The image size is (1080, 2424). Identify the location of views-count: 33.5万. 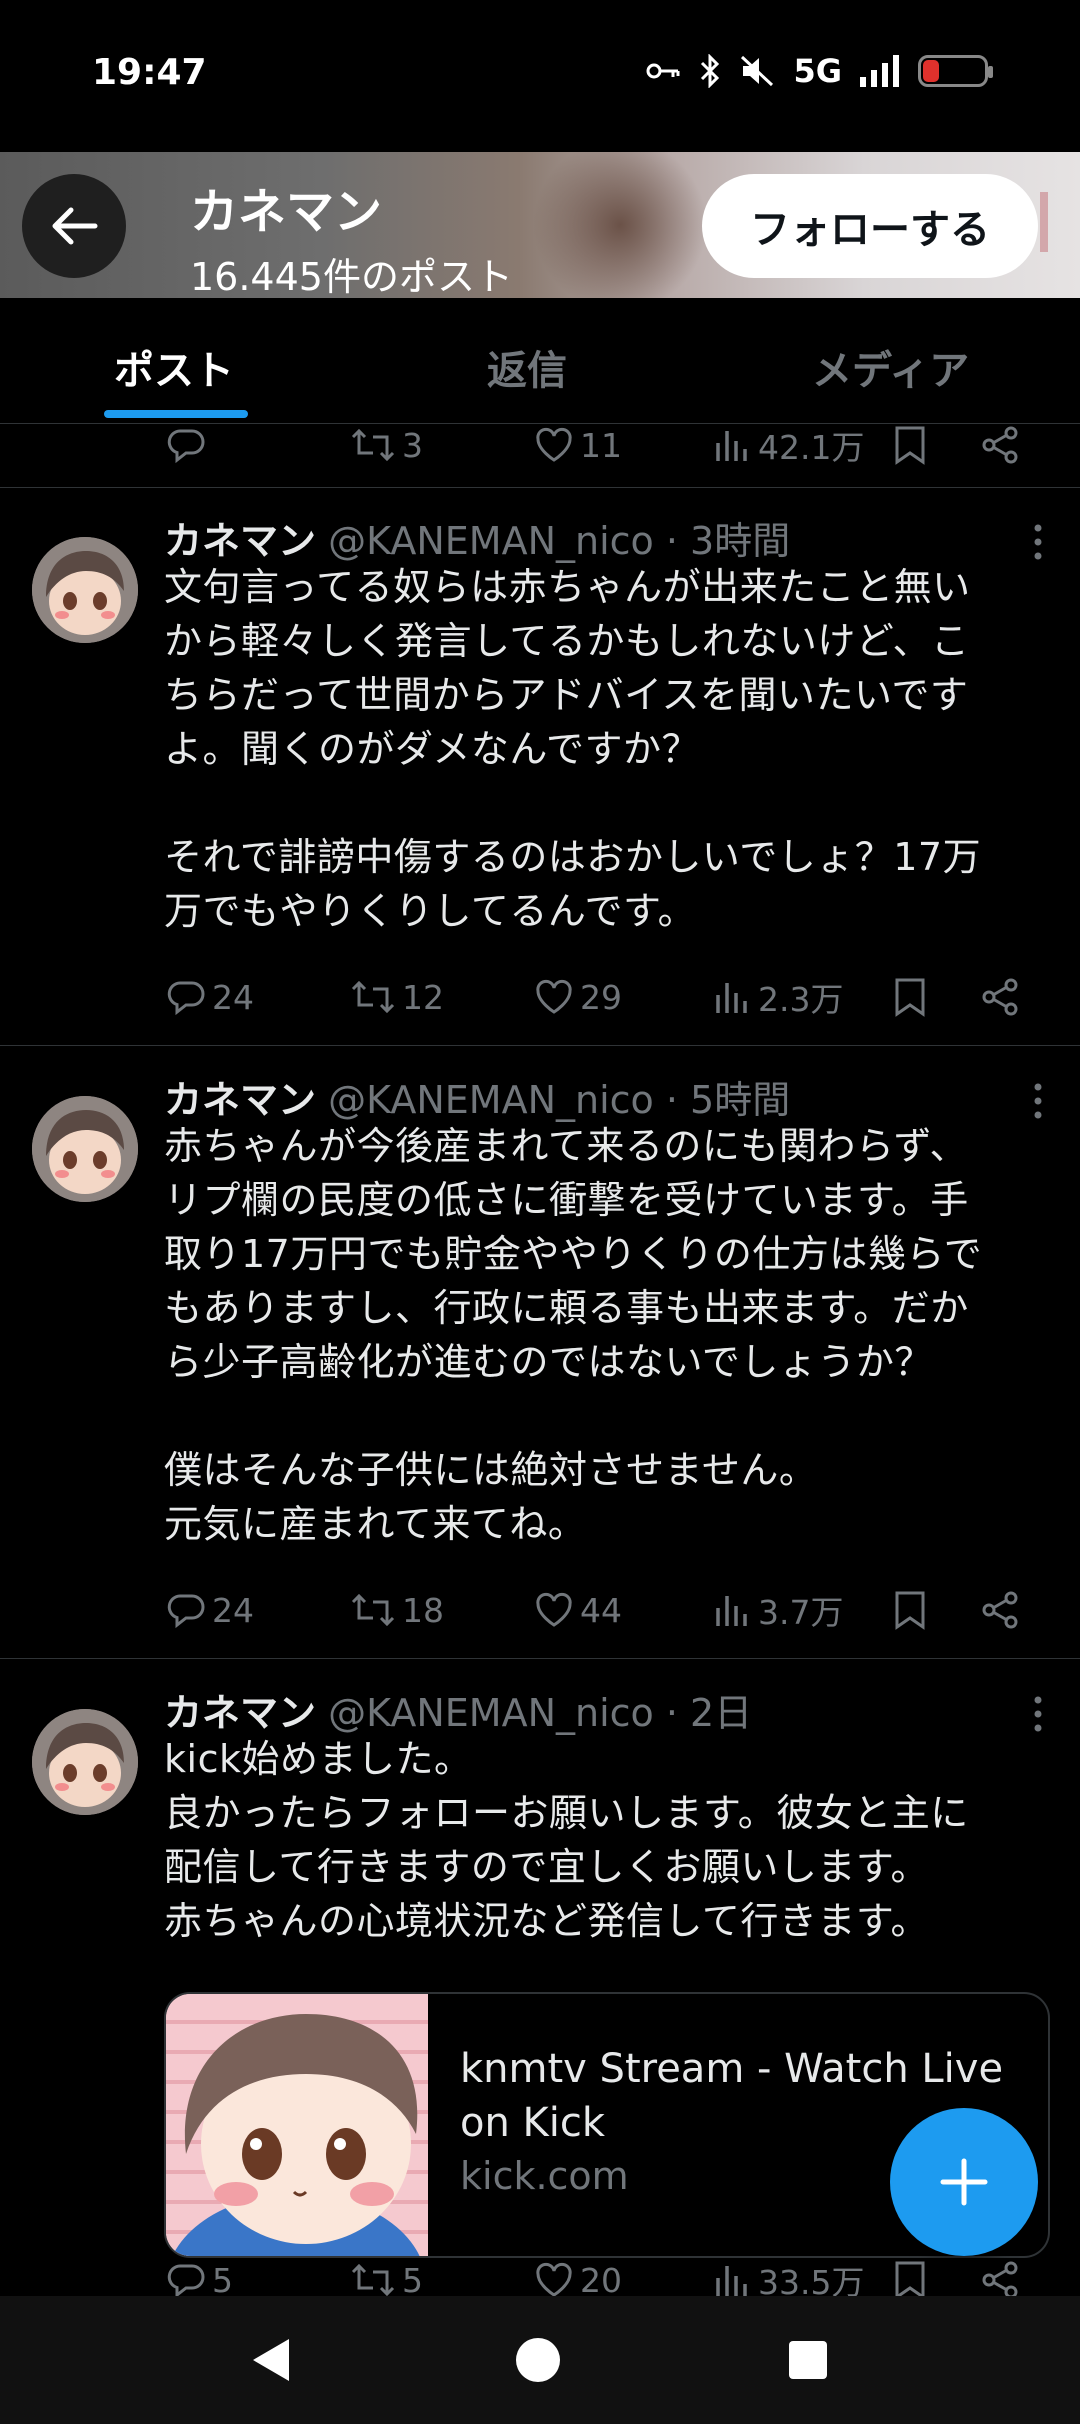
(811, 2280).